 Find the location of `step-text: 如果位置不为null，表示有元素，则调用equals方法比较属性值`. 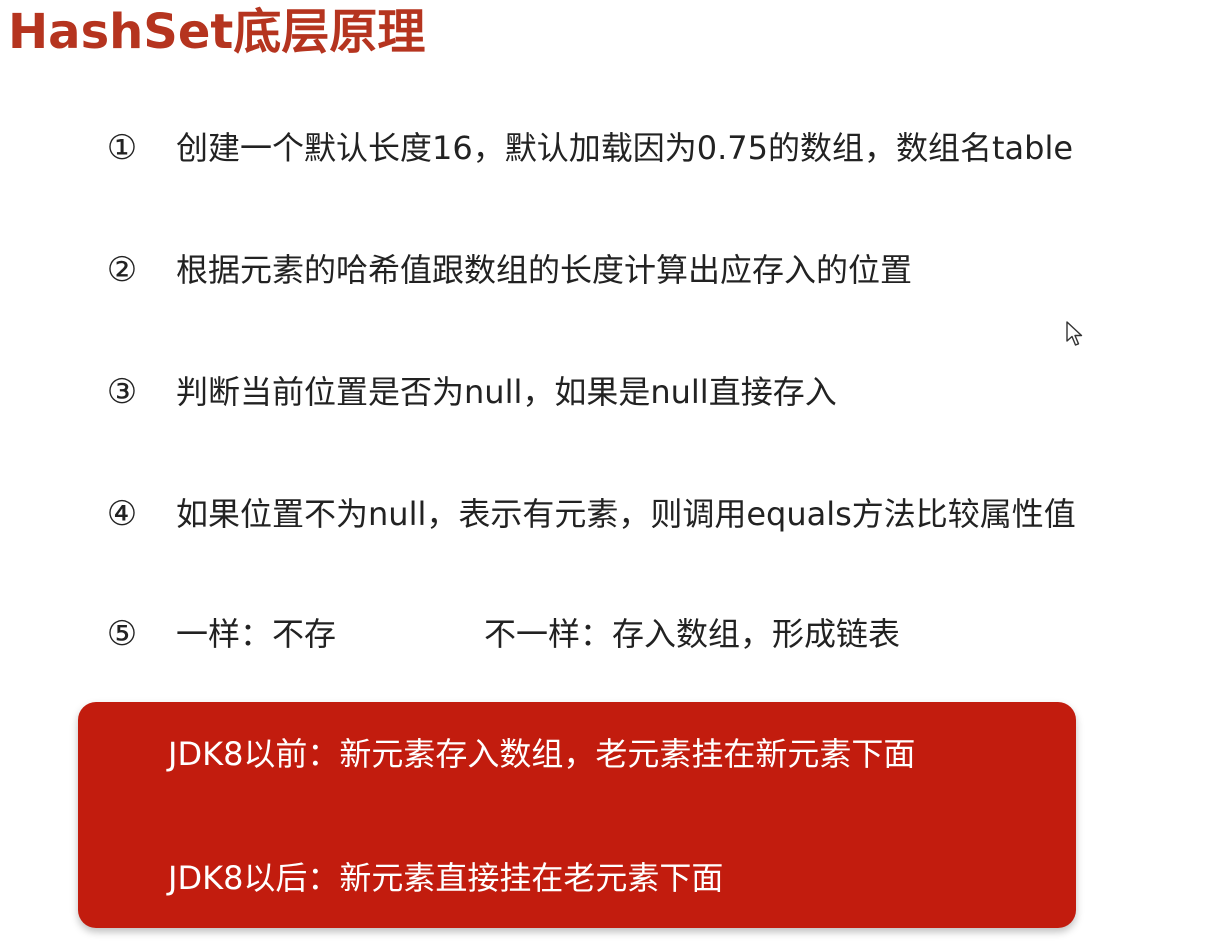

step-text: 如果位置不为null，表示有元素，则调用equals方法比较属性值 is located at coordinates (626, 514).